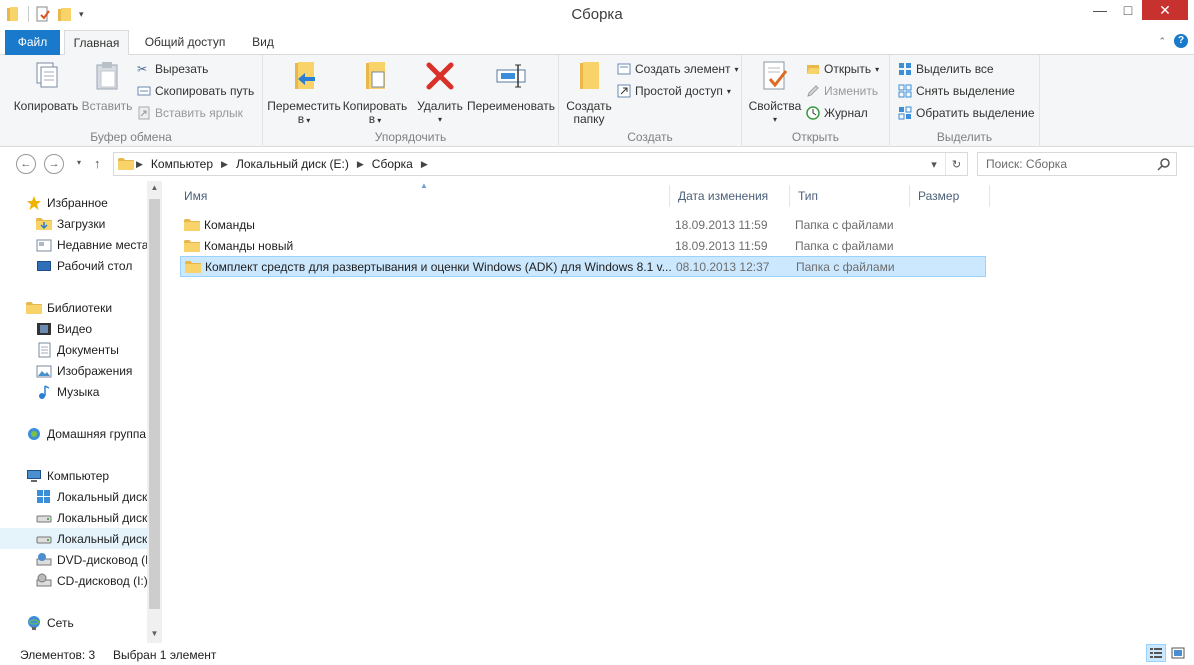 The width and height of the screenshot is (1194, 665). What do you see at coordinates (440, 92) in the screenshot?
I see `delete-button: Удалить ▾` at bounding box center [440, 92].